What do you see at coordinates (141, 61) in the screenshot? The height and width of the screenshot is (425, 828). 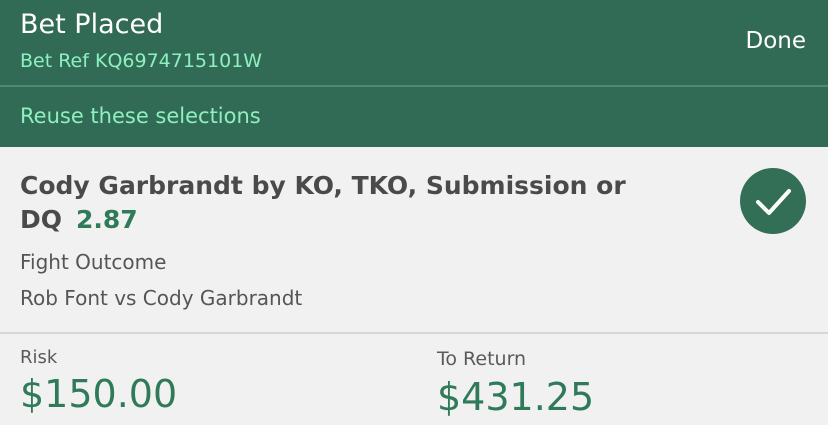 I see `bet-reference: Bet Ref KQ6974715101W` at bounding box center [141, 61].